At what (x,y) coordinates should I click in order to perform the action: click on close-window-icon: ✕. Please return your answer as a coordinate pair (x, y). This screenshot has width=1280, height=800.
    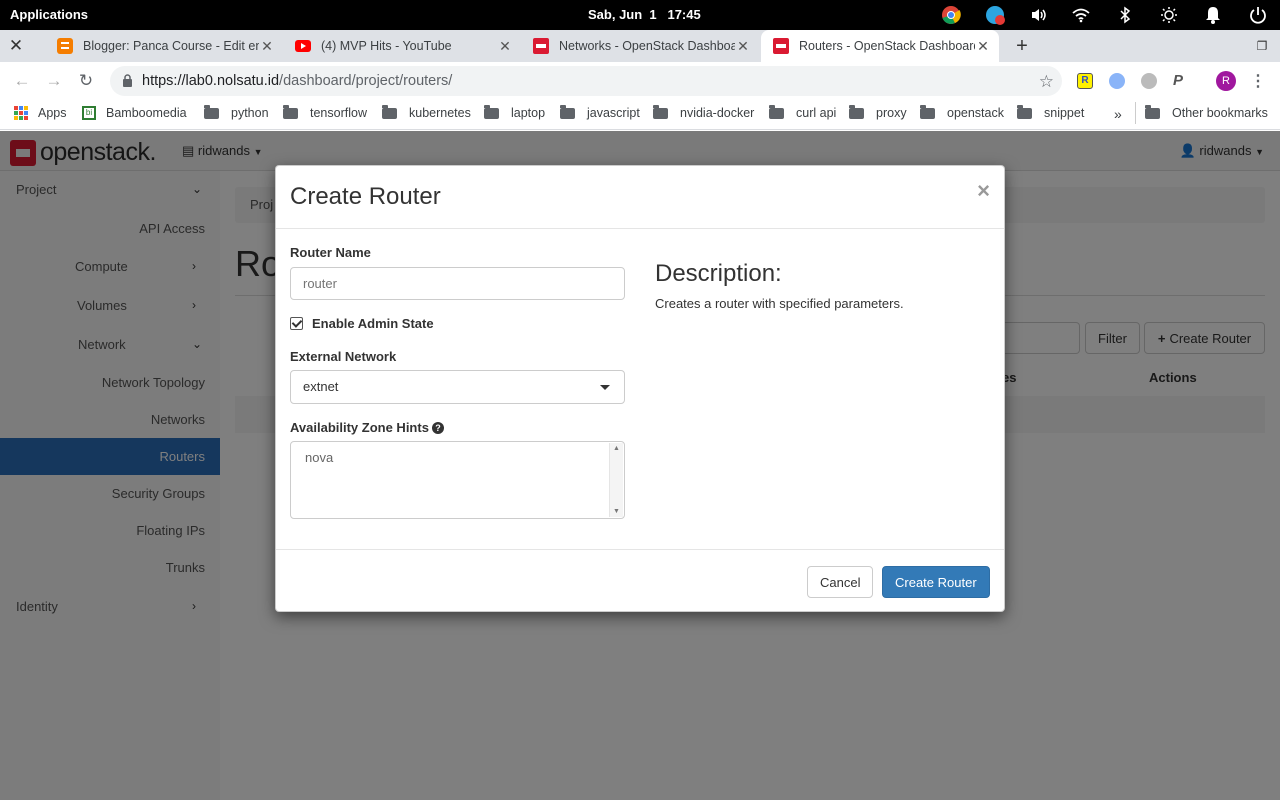
    Looking at the image, I should click on (16, 46).